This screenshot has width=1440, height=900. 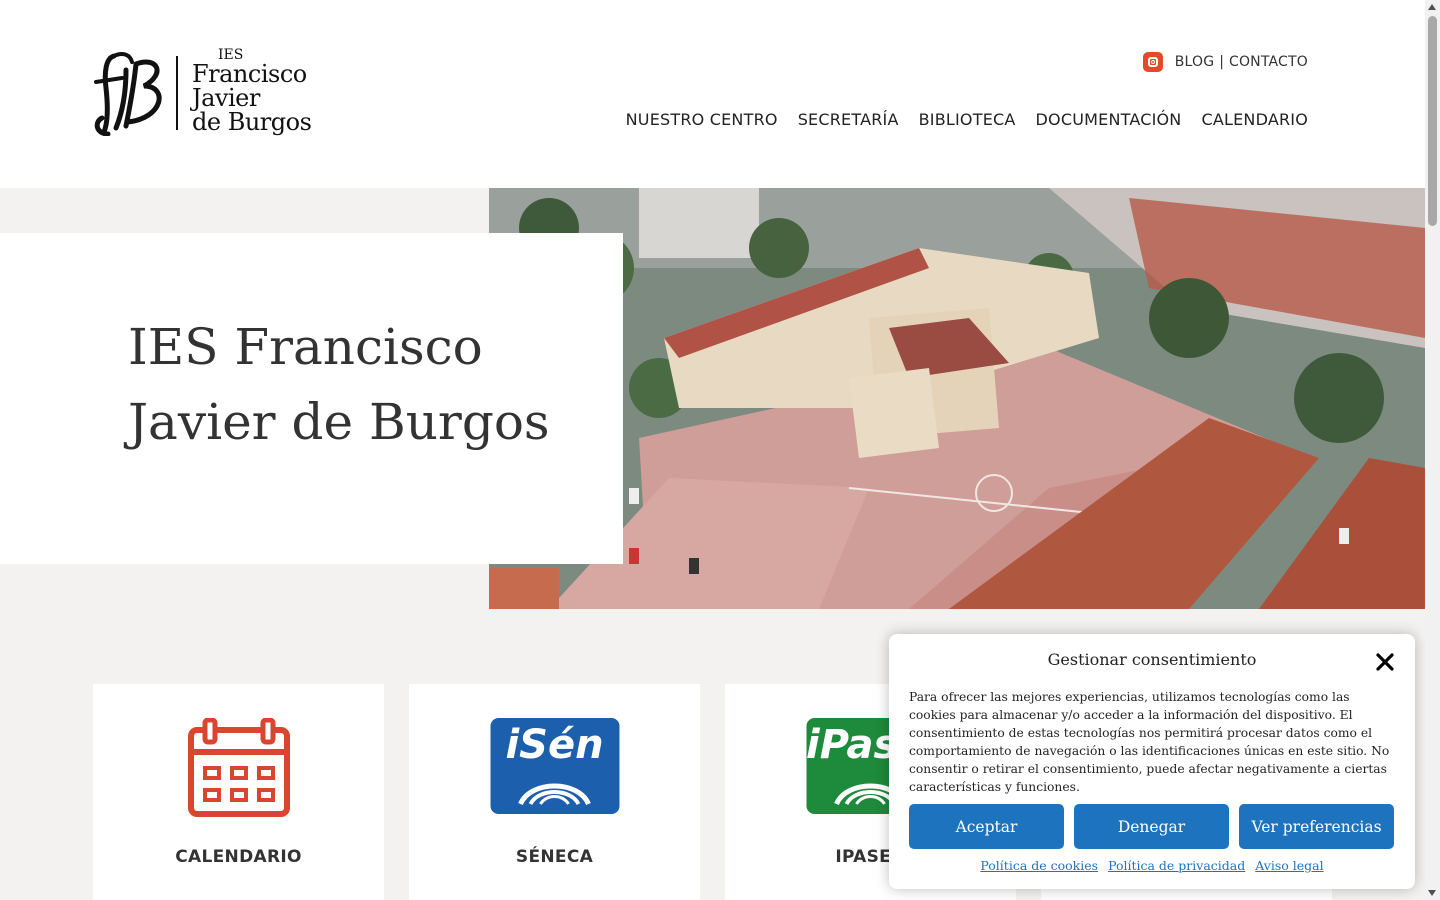 I want to click on card-calendario: CALENDARIO, so click(x=238, y=792).